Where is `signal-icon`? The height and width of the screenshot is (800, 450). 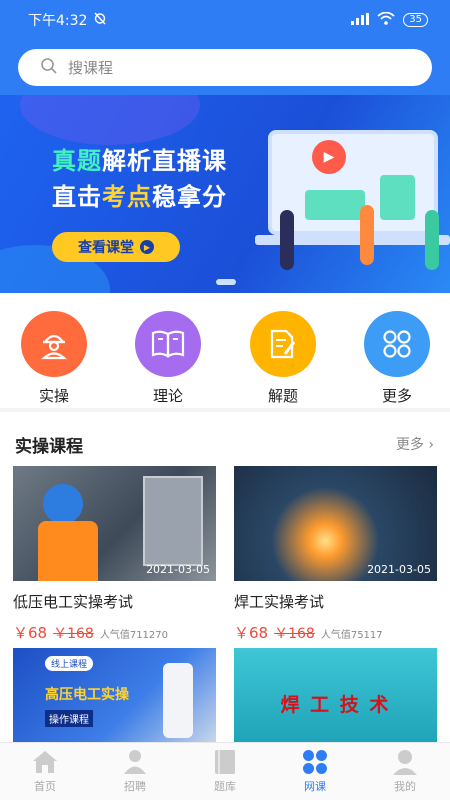
signal-icon is located at coordinates (360, 20).